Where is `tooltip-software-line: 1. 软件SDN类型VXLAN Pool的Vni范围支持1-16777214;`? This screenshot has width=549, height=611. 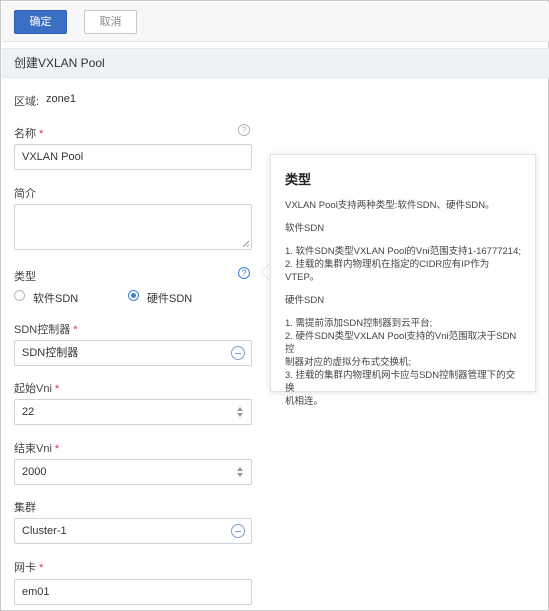 tooltip-software-line: 1. 软件SDN类型VXLAN Pool的Vni范围支持1-16777214; is located at coordinates (403, 251).